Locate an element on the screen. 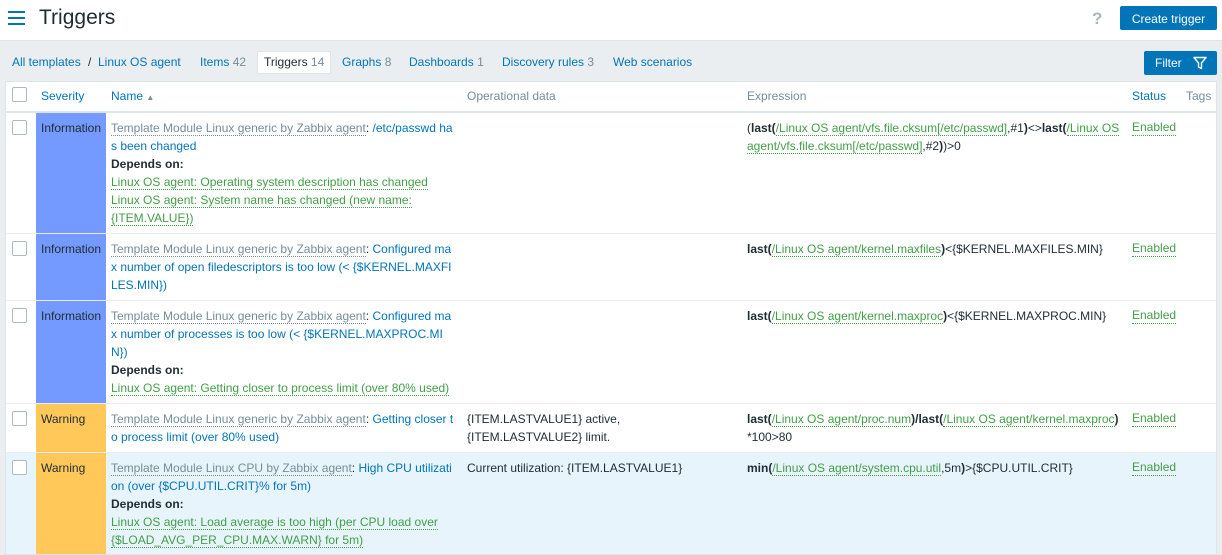 The width and height of the screenshot is (1222, 555). column-operational-data: Operational data is located at coordinates (511, 96).